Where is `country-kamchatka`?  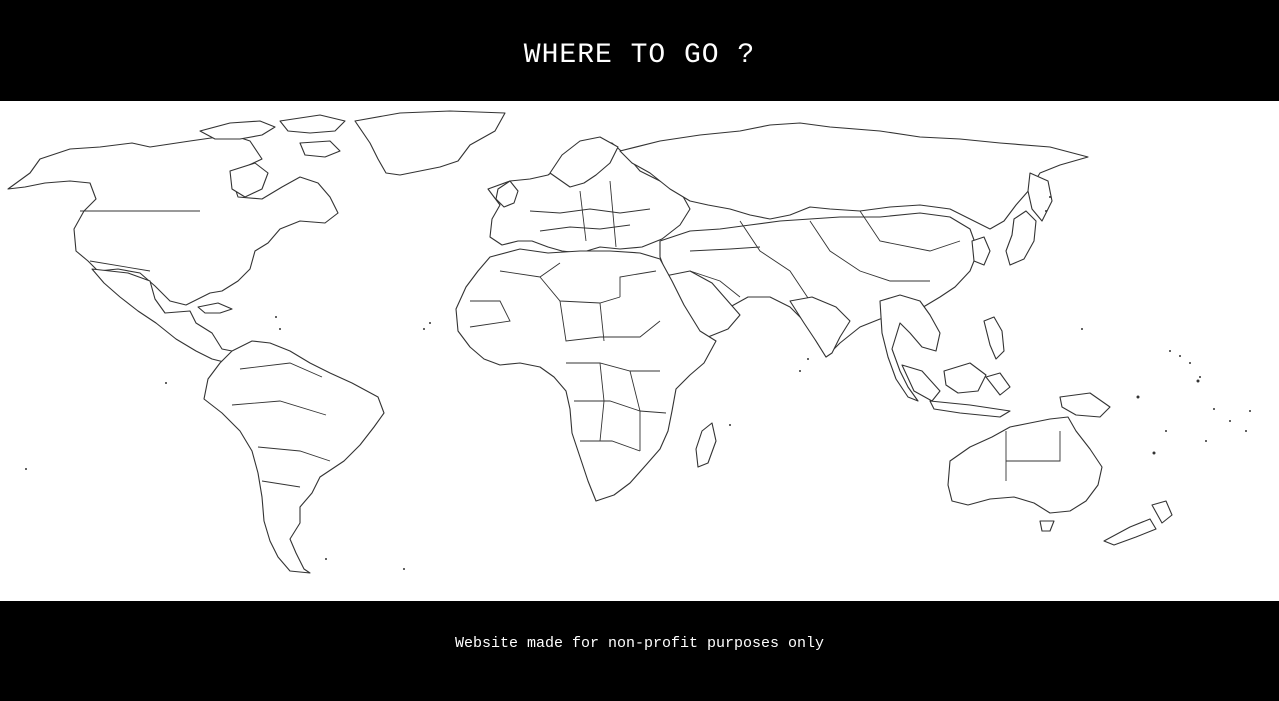 country-kamchatka is located at coordinates (1040, 197).